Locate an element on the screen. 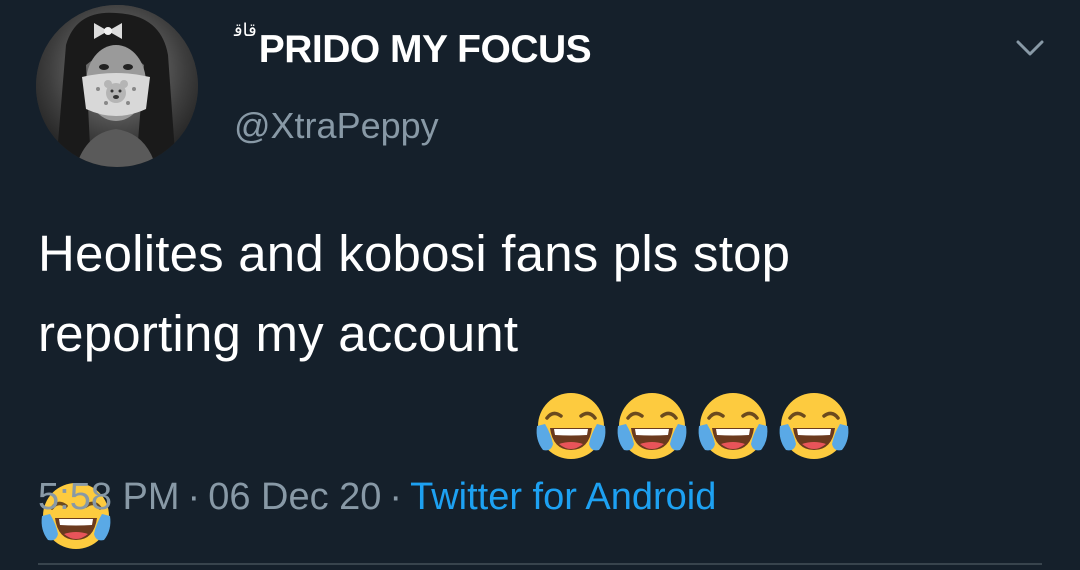  avatar is located at coordinates (117, 86).